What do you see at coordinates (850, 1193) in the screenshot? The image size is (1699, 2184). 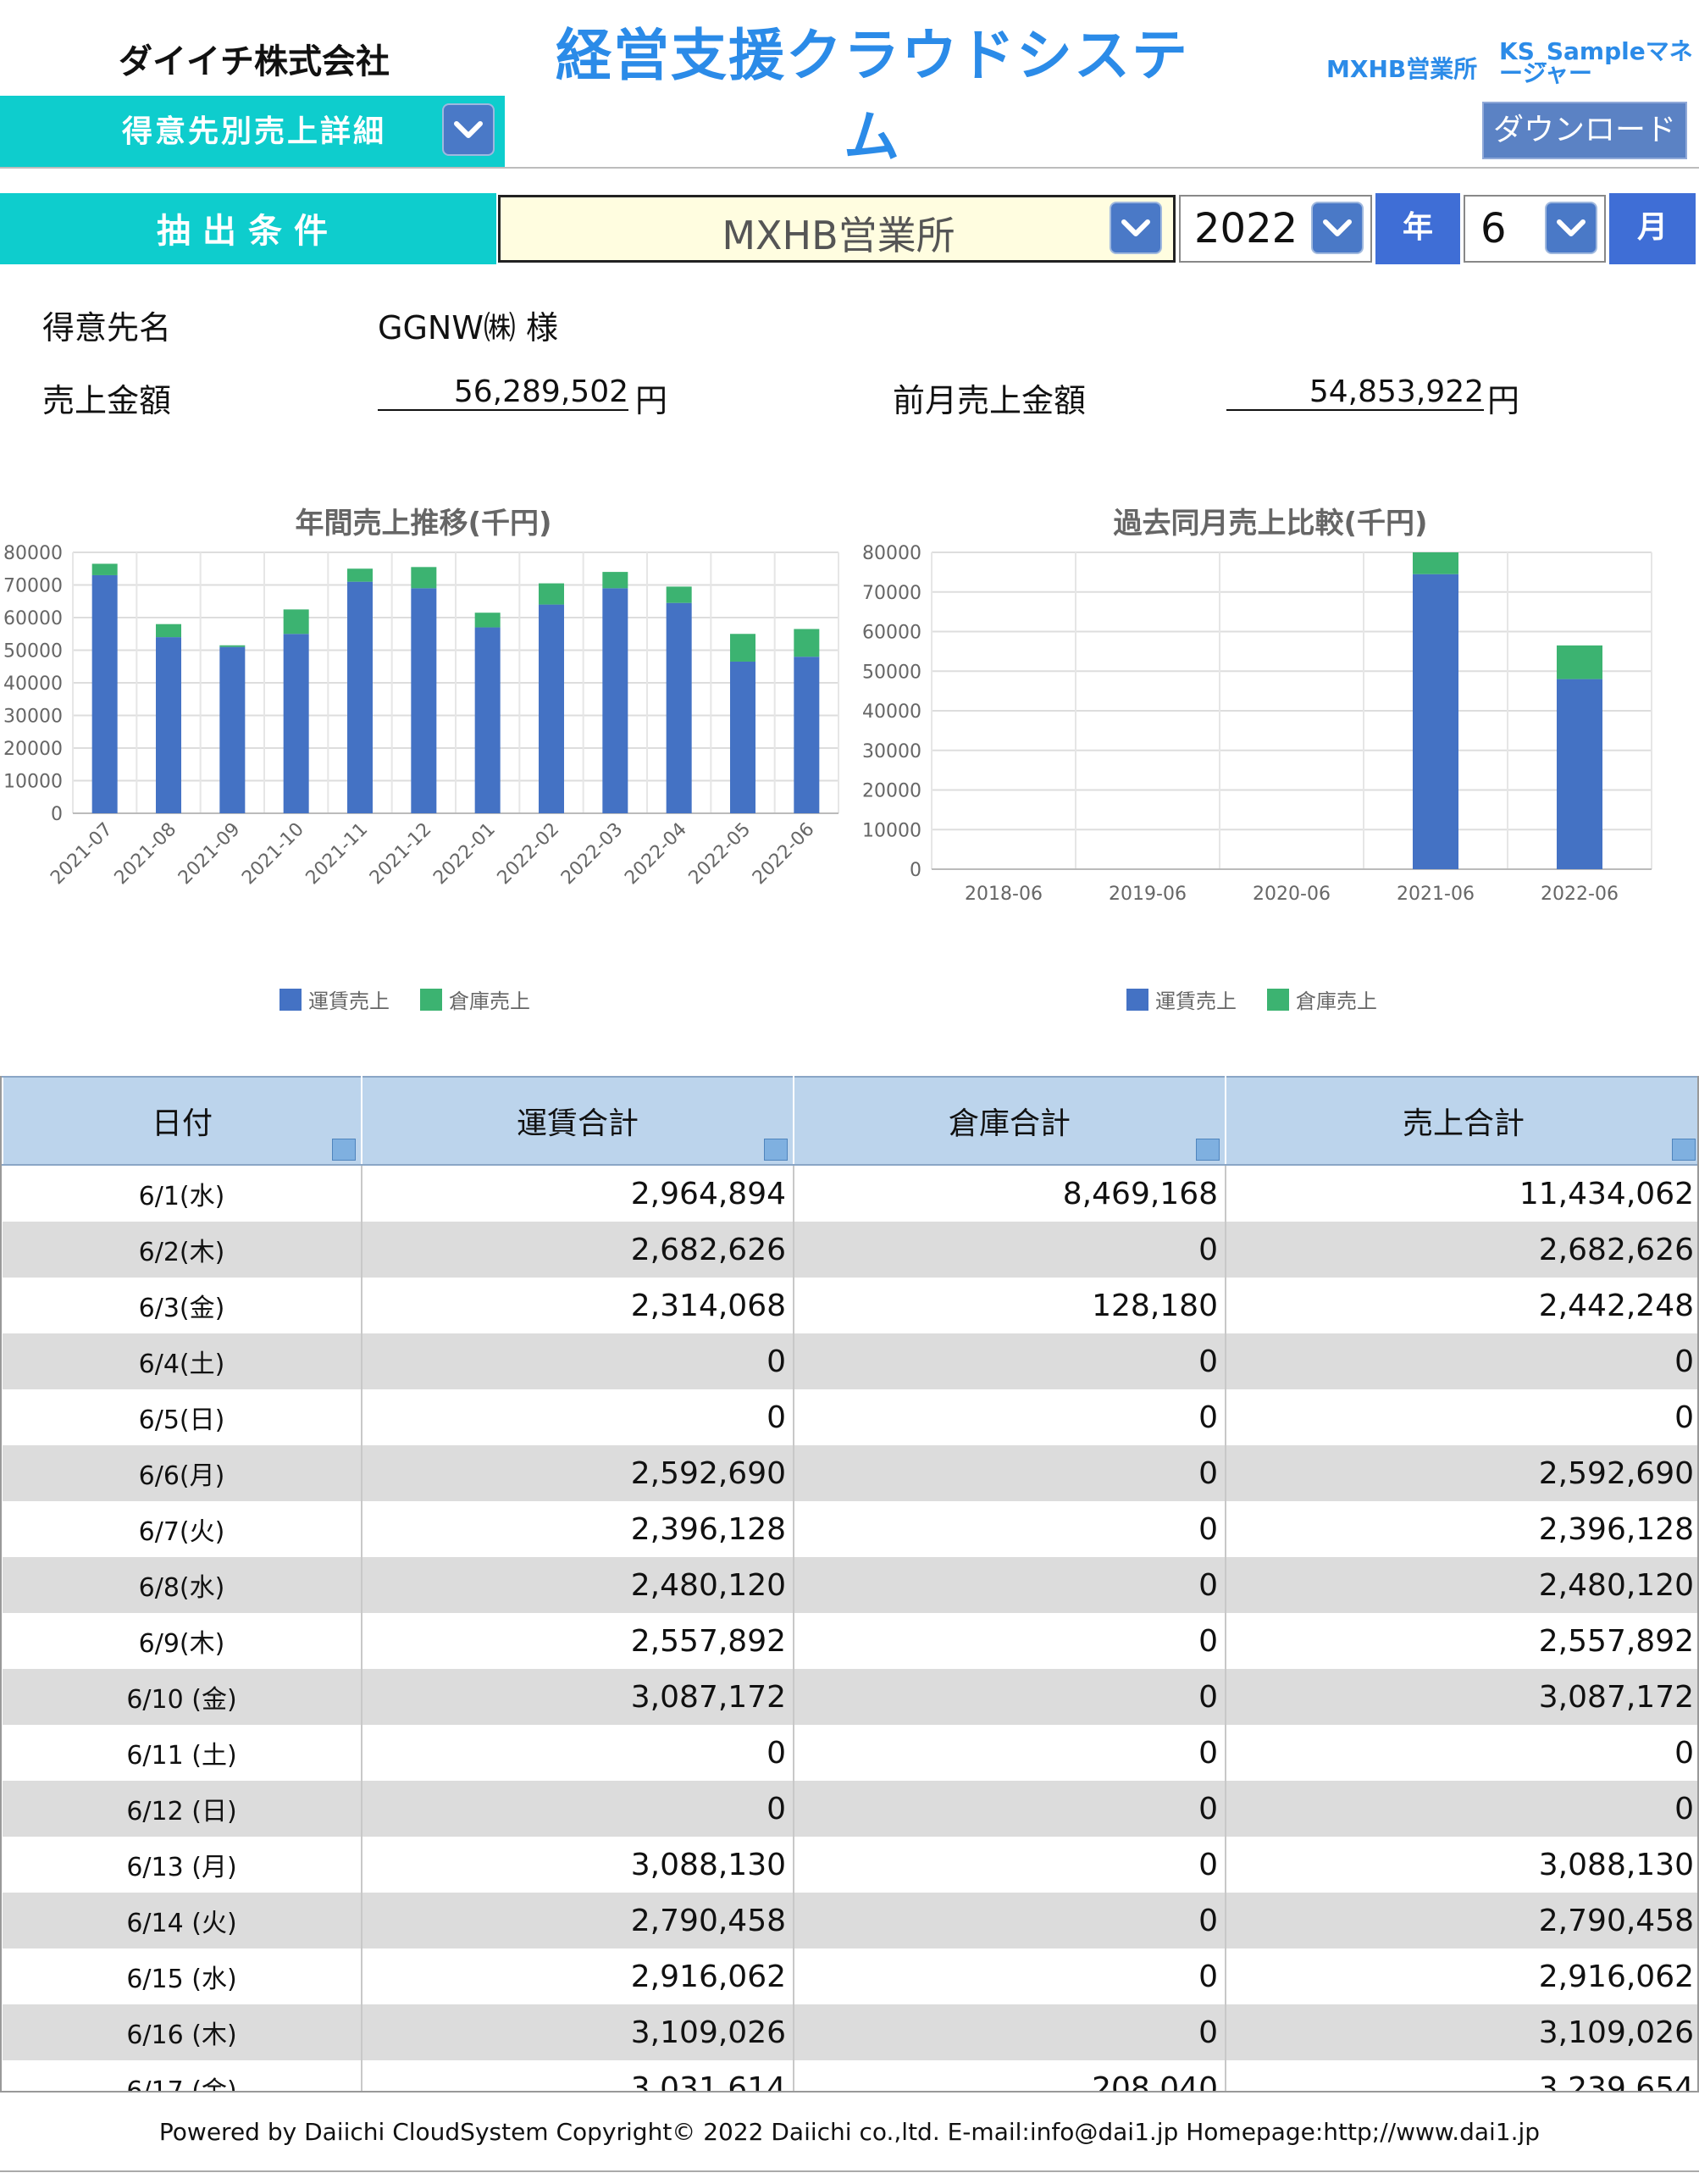 I see `table-row: 6/1(水) 2,964,894 8,469,168 11,434,062` at bounding box center [850, 1193].